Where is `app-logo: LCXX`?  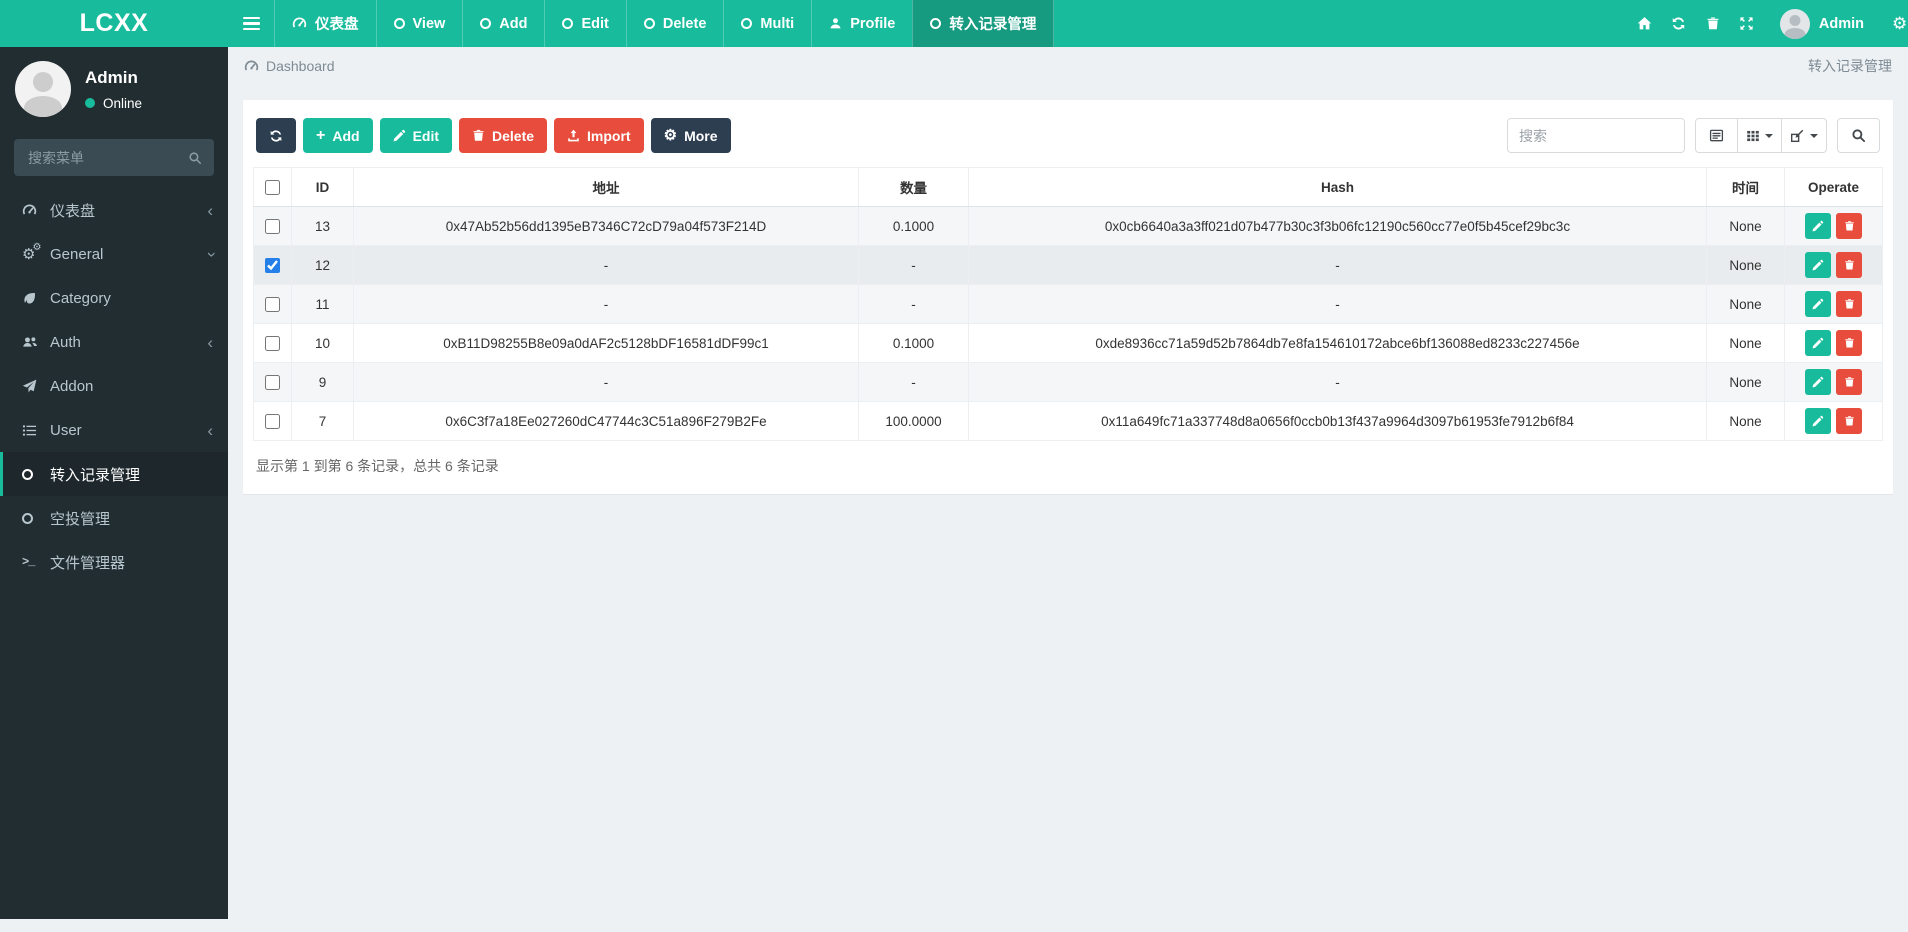 app-logo: LCXX is located at coordinates (114, 23).